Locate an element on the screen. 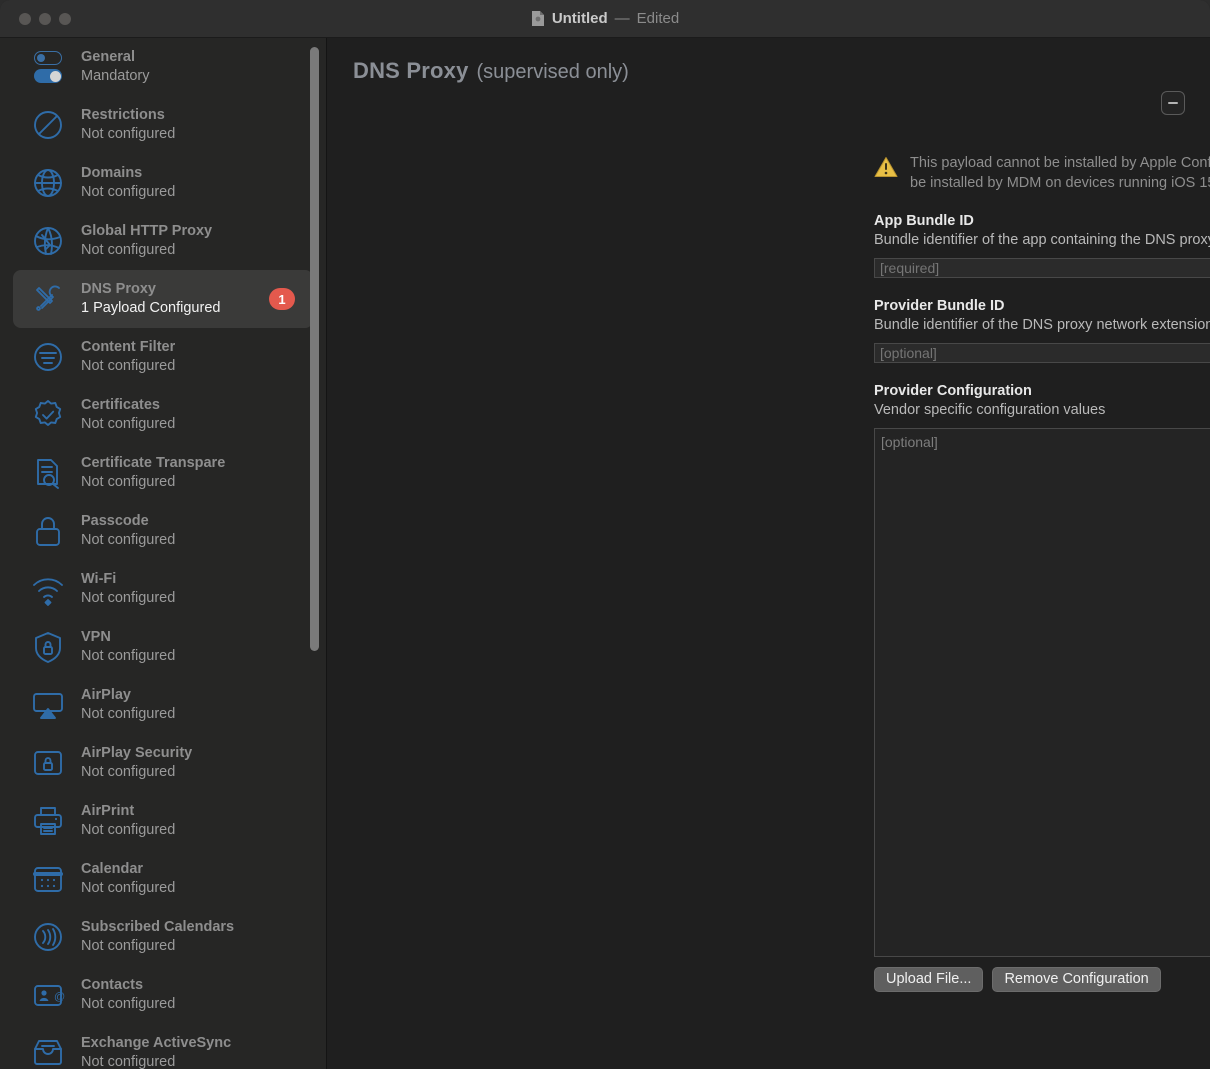  status-badge: 1 is located at coordinates (282, 299).